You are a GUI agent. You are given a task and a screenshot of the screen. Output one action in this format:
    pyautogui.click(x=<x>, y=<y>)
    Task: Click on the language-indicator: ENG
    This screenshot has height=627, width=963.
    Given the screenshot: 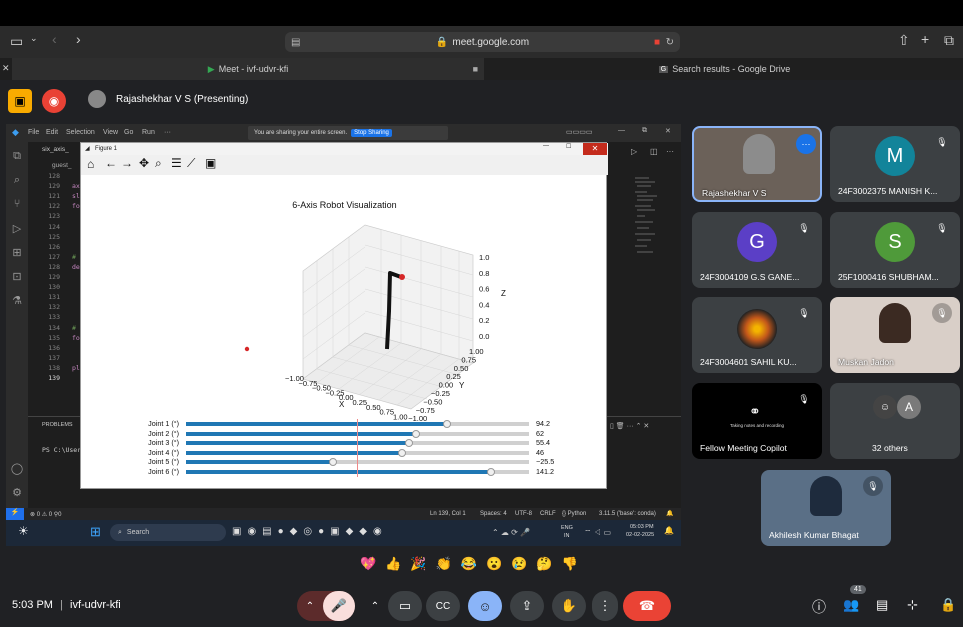 What is the action you would take?
    pyautogui.click(x=567, y=528)
    